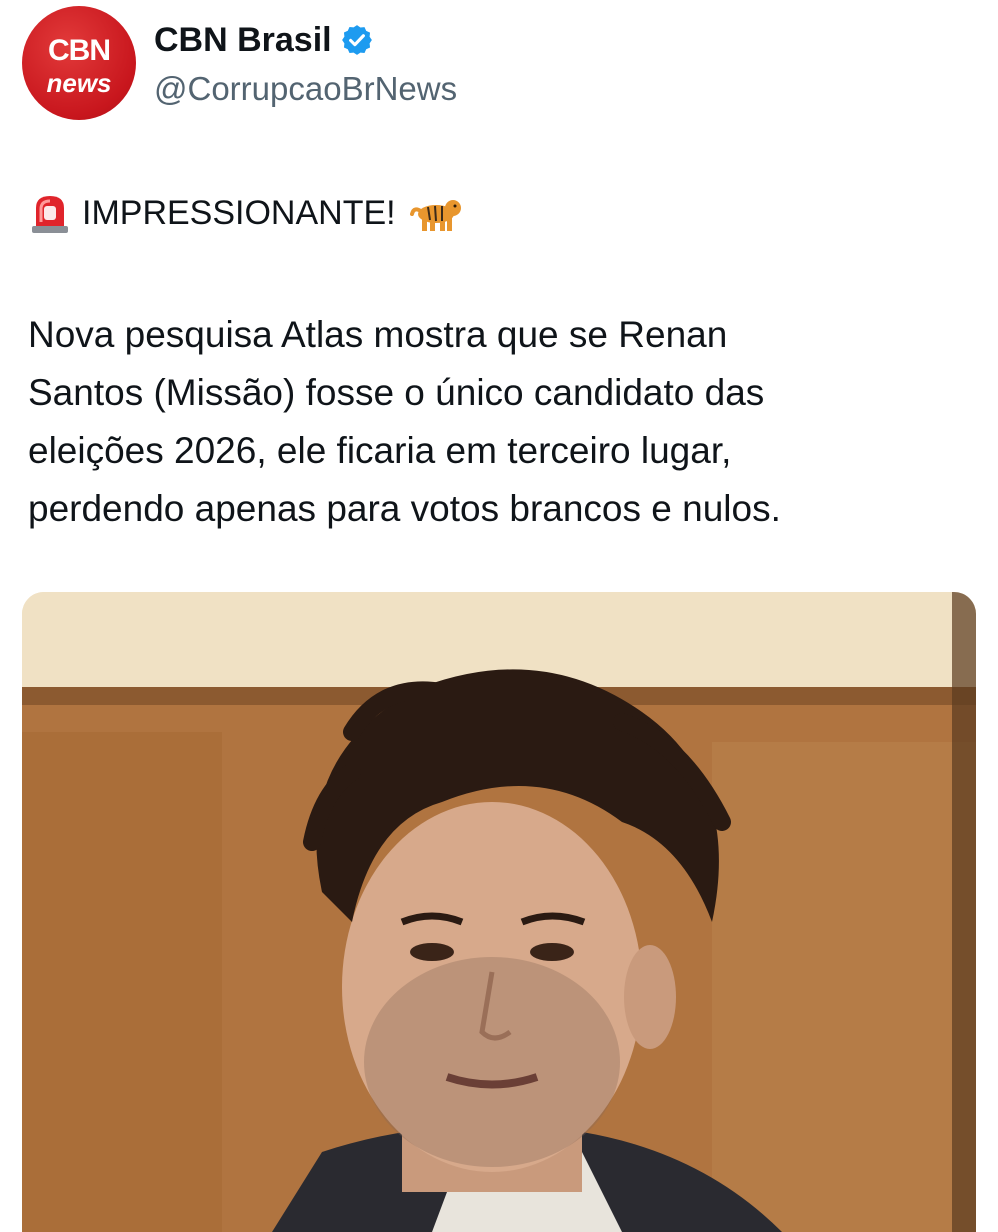 The width and height of the screenshot is (998, 1232). What do you see at coordinates (305, 63) in the screenshot?
I see `tweet-header: CBN Brasil @CorrupcaoBrNews` at bounding box center [305, 63].